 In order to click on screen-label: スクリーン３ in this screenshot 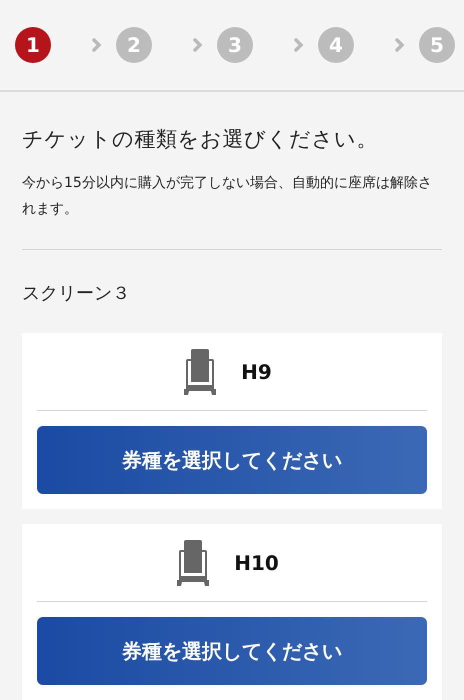, I will do `click(76, 294)`.